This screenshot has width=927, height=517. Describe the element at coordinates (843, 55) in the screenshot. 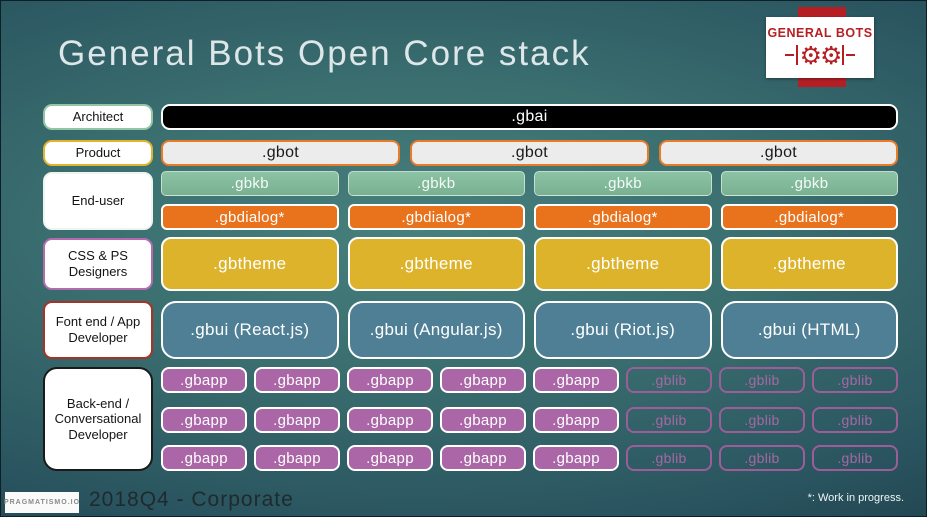

I see `logo-bar-right` at that location.